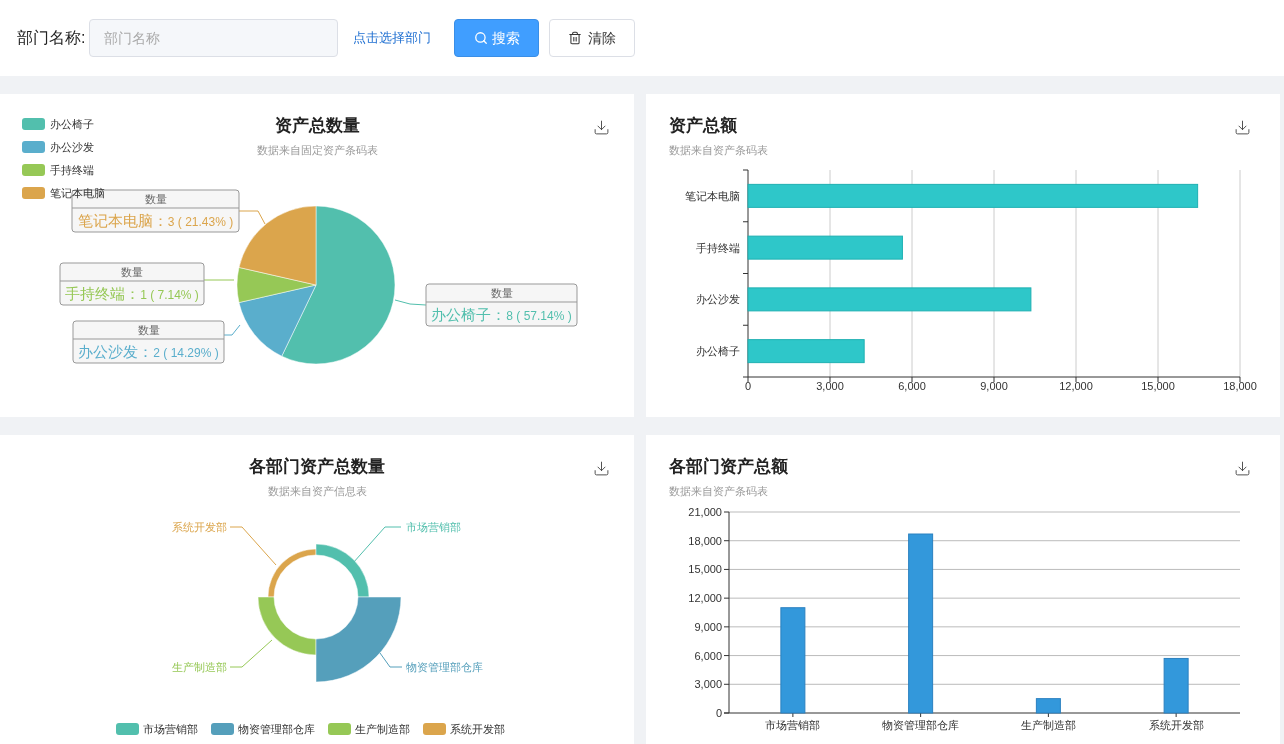 This screenshot has height=744, width=1284. Describe the element at coordinates (72, 170) in the screenshot. I see `legend-label: 手持终端` at that location.